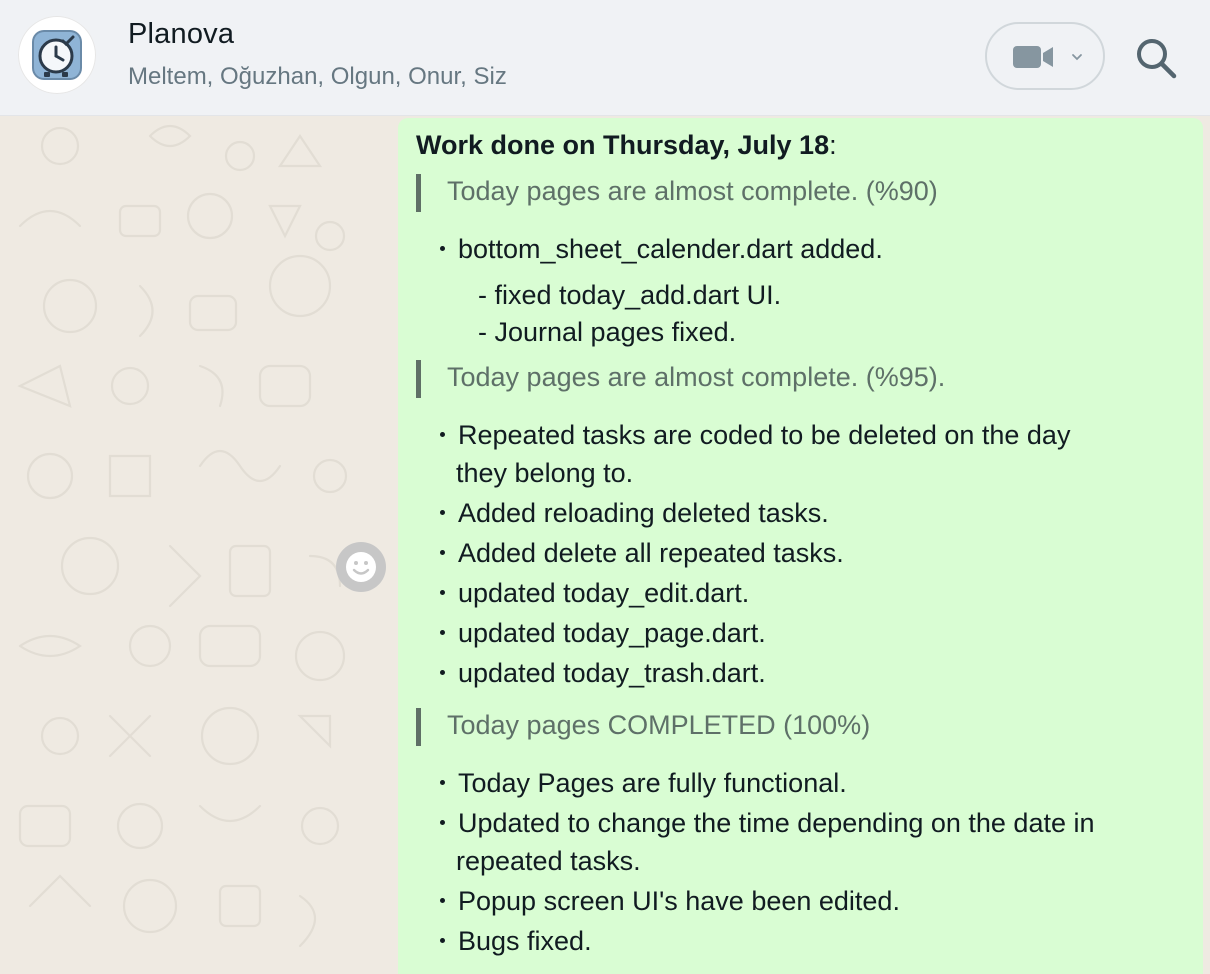  I want to click on list-item: Added reloading deleted tasks., so click(643, 513).